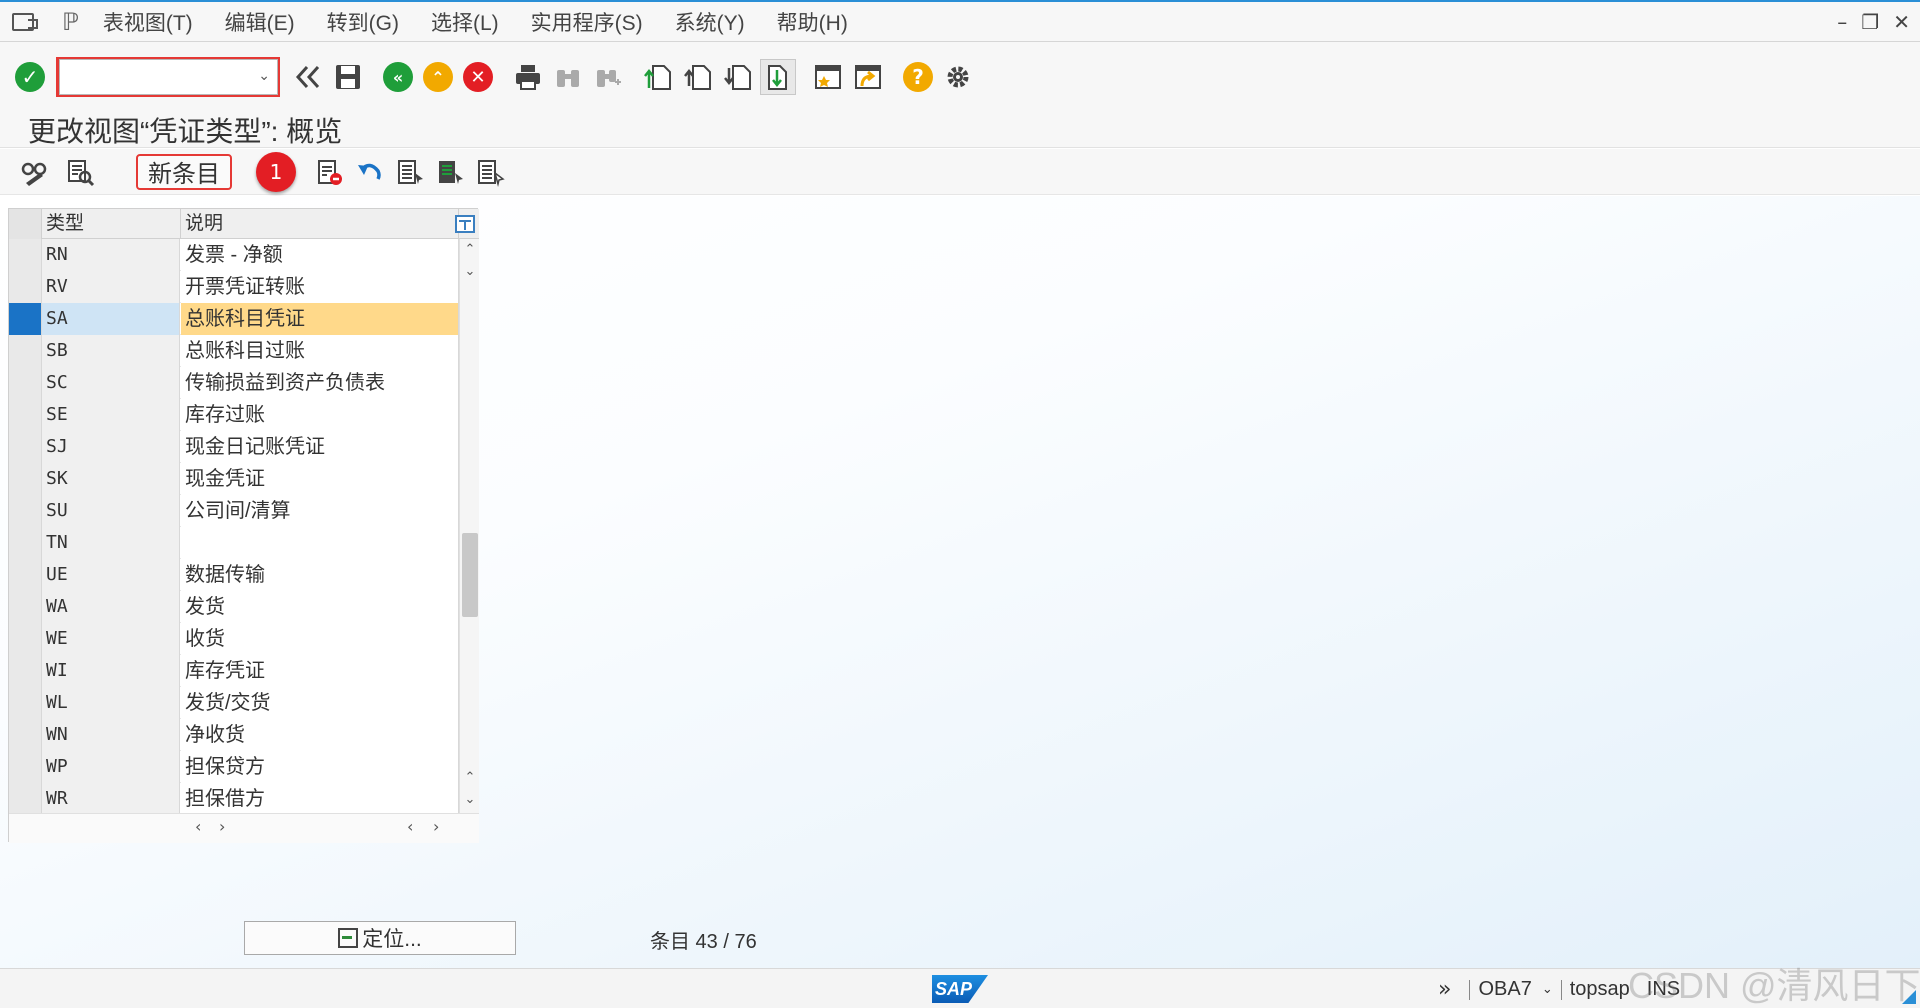  What do you see at coordinates (111, 639) in the screenshot?
I see `cell-type: WE` at bounding box center [111, 639].